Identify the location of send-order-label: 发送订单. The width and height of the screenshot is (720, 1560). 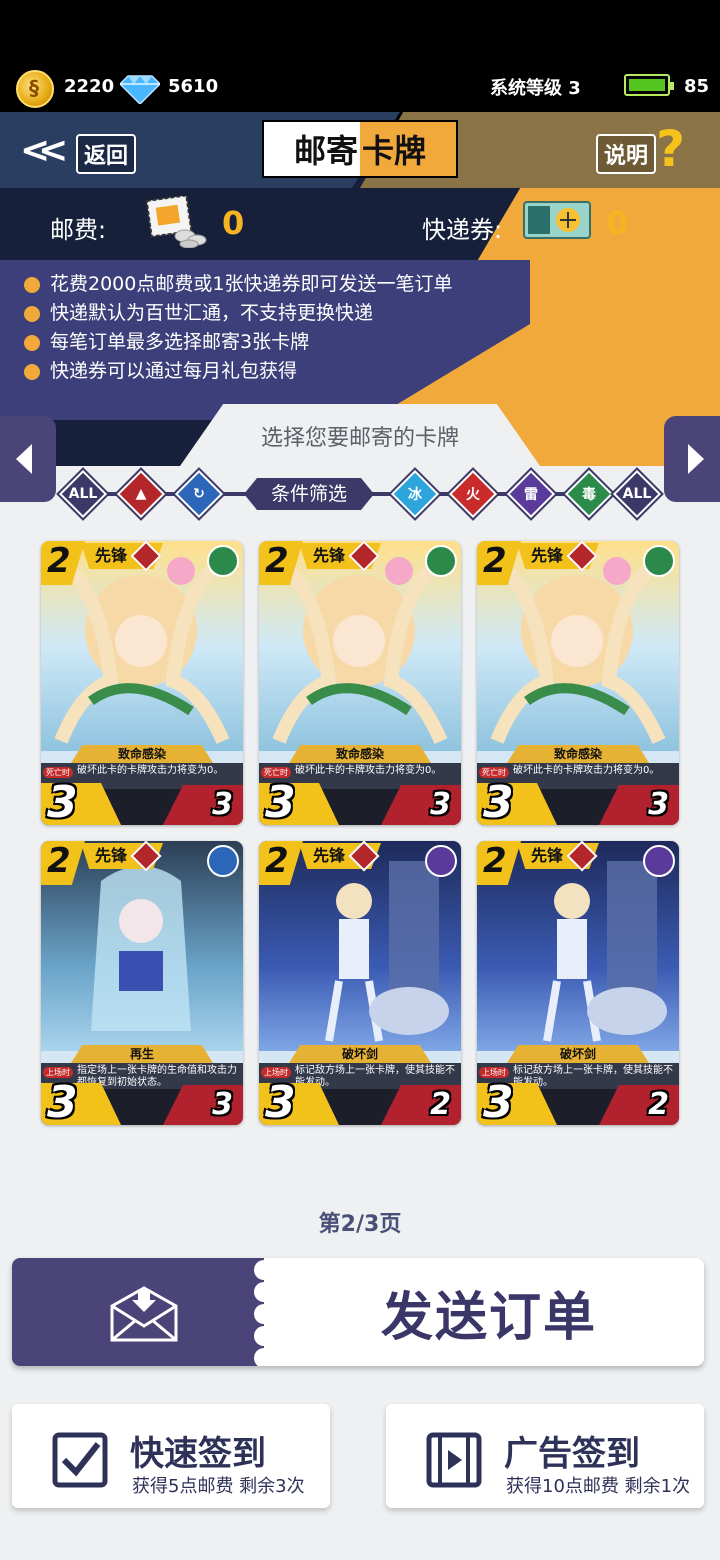
(488, 1317).